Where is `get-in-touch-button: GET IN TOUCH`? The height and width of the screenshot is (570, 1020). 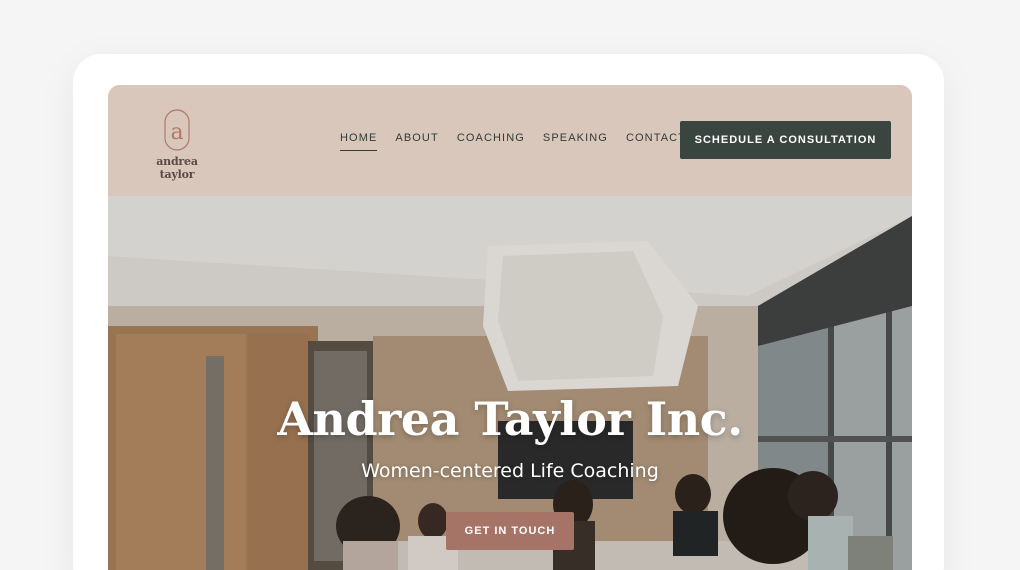
get-in-touch-button: GET IN TOUCH is located at coordinates (510, 531).